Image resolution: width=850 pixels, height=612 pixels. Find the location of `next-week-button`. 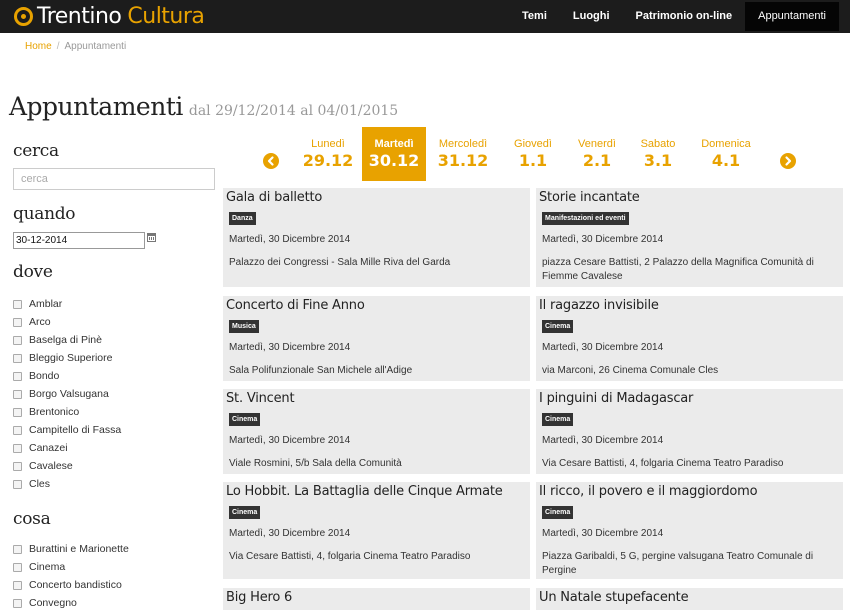

next-week-button is located at coordinates (788, 161).